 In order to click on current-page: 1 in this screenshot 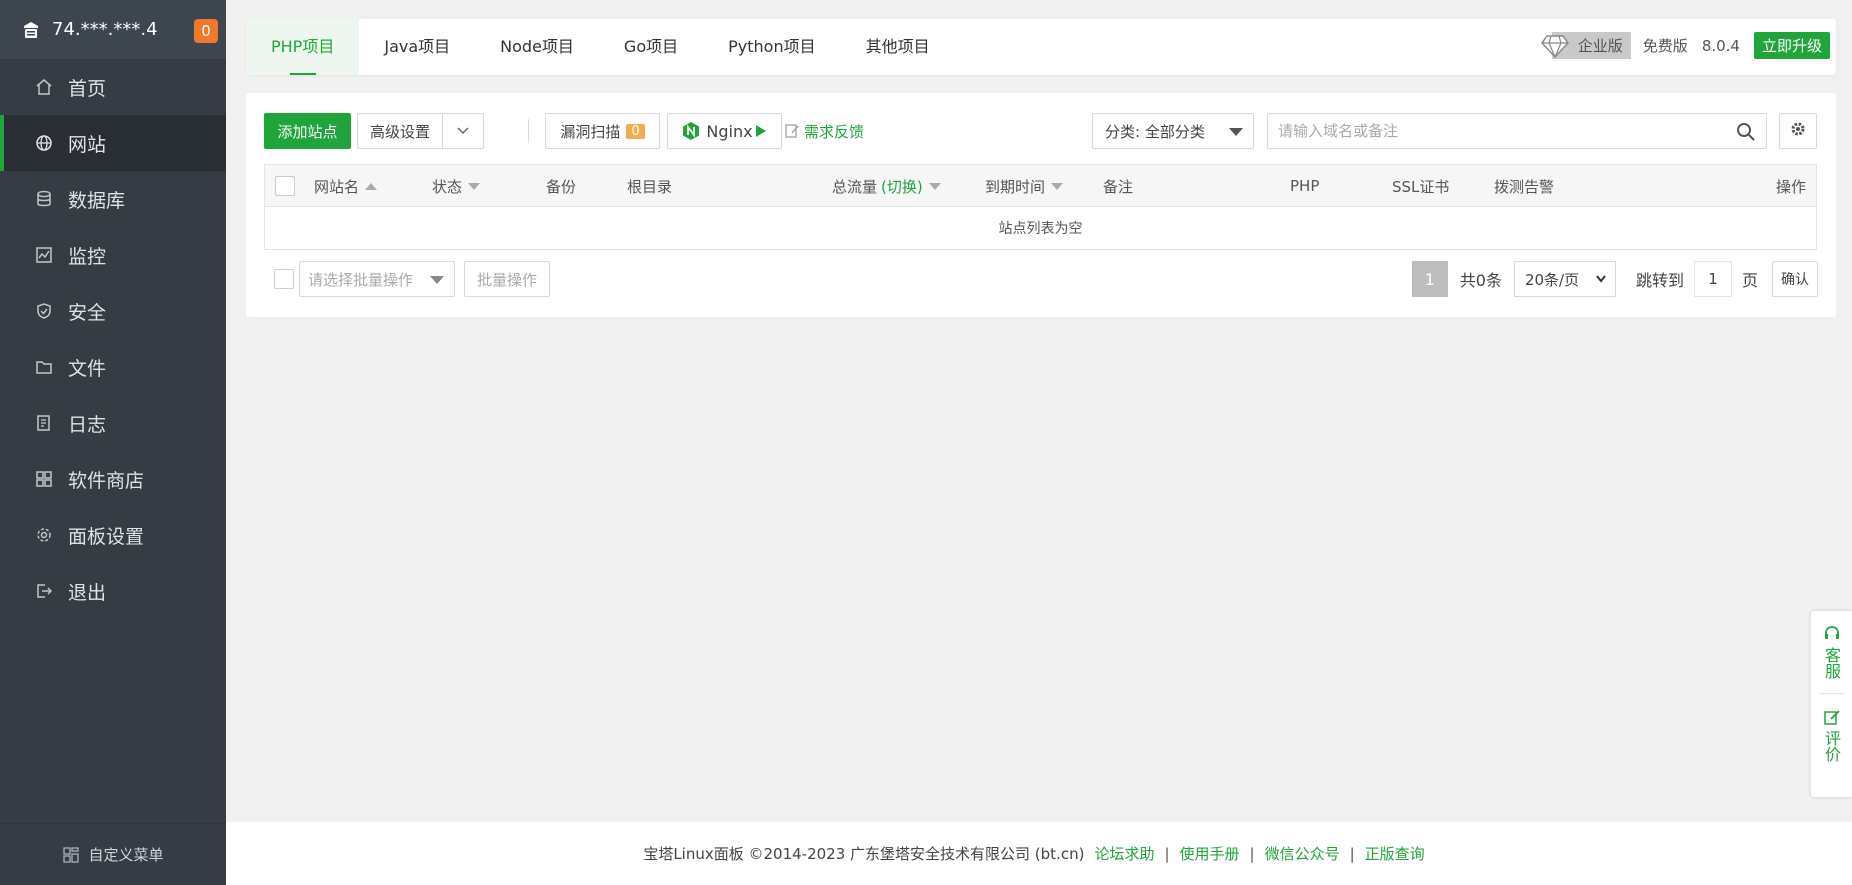, I will do `click(1429, 279)`.